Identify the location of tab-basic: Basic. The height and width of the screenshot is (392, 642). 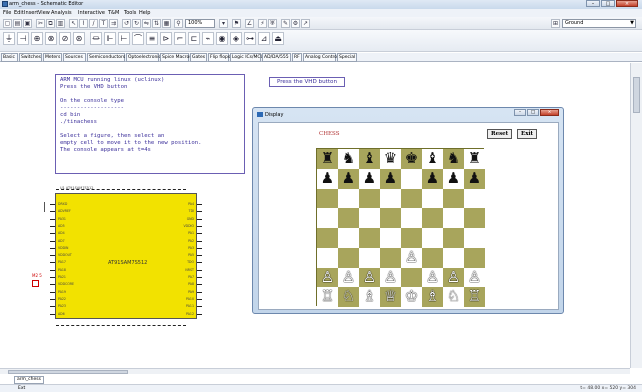
(9, 57).